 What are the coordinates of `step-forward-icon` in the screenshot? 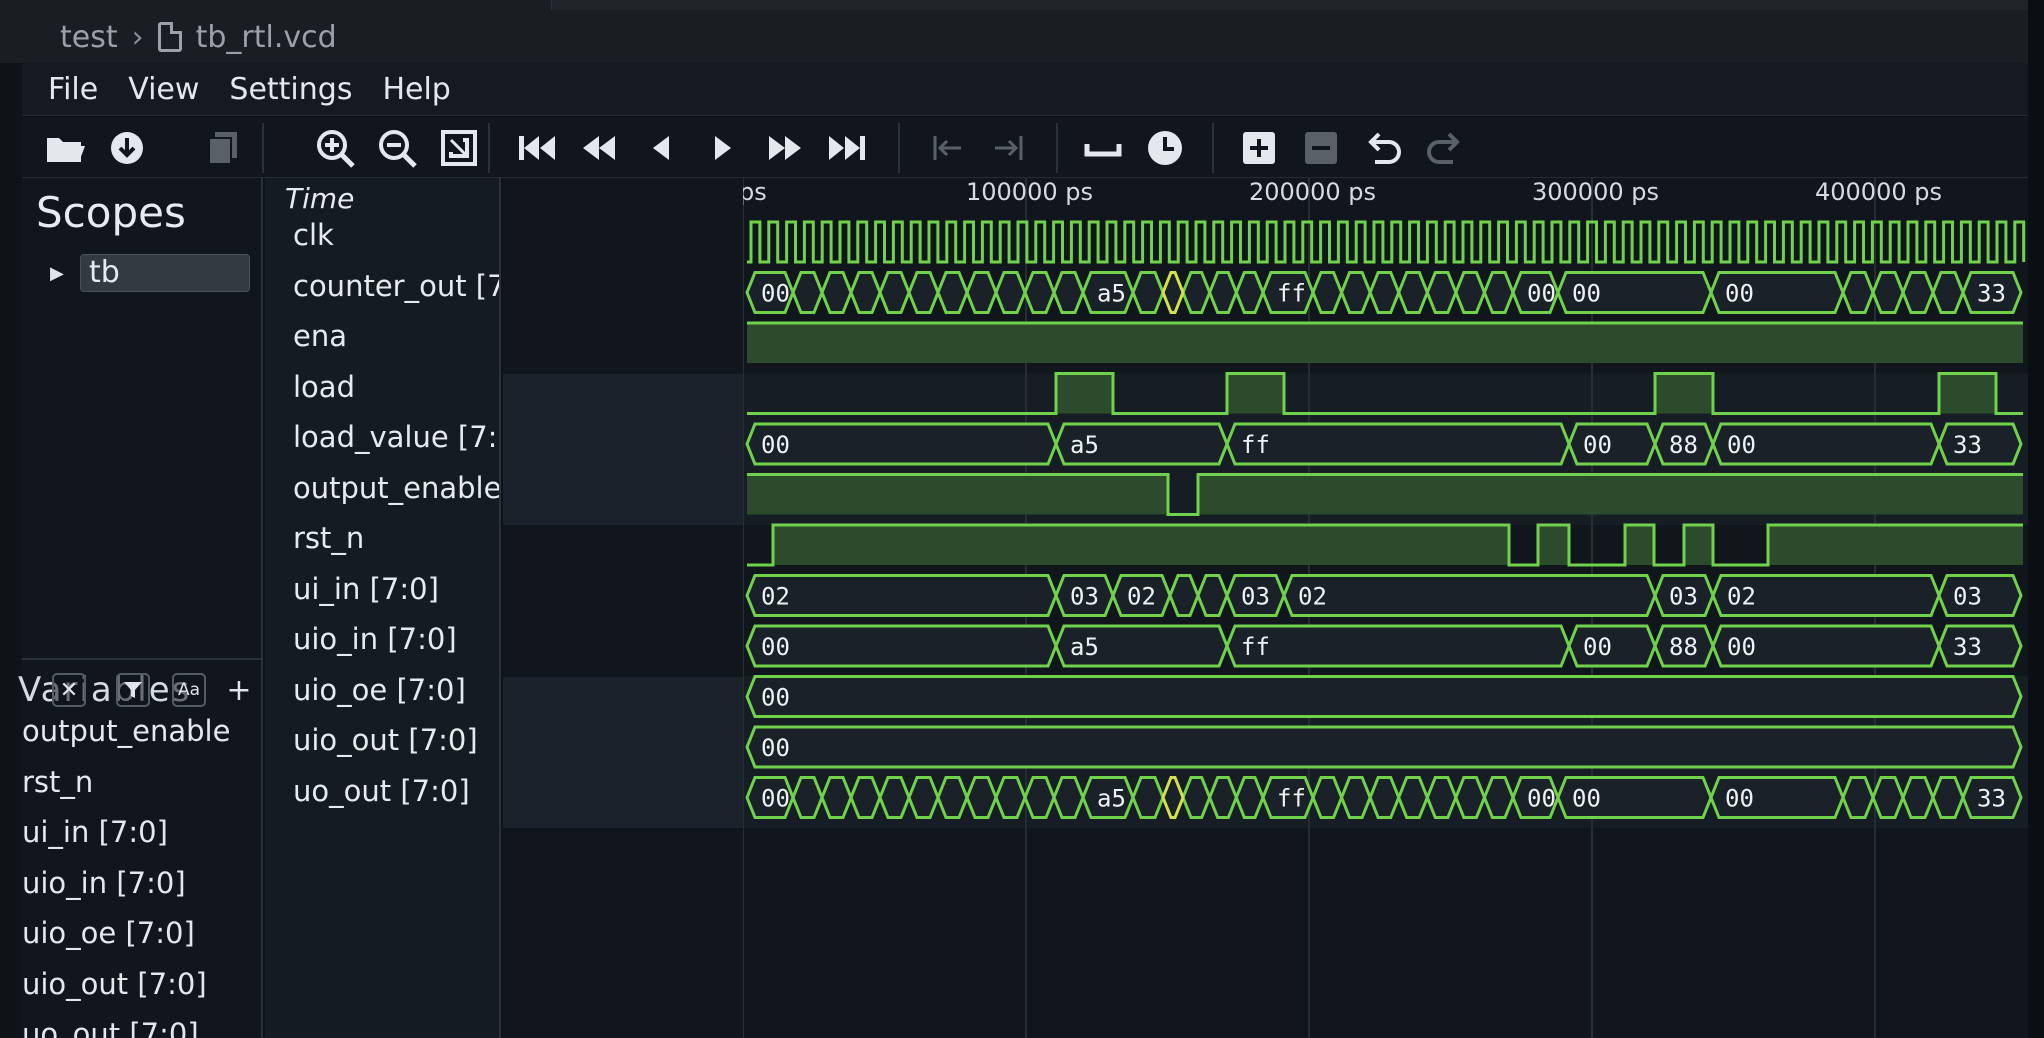 It's located at (723, 148).